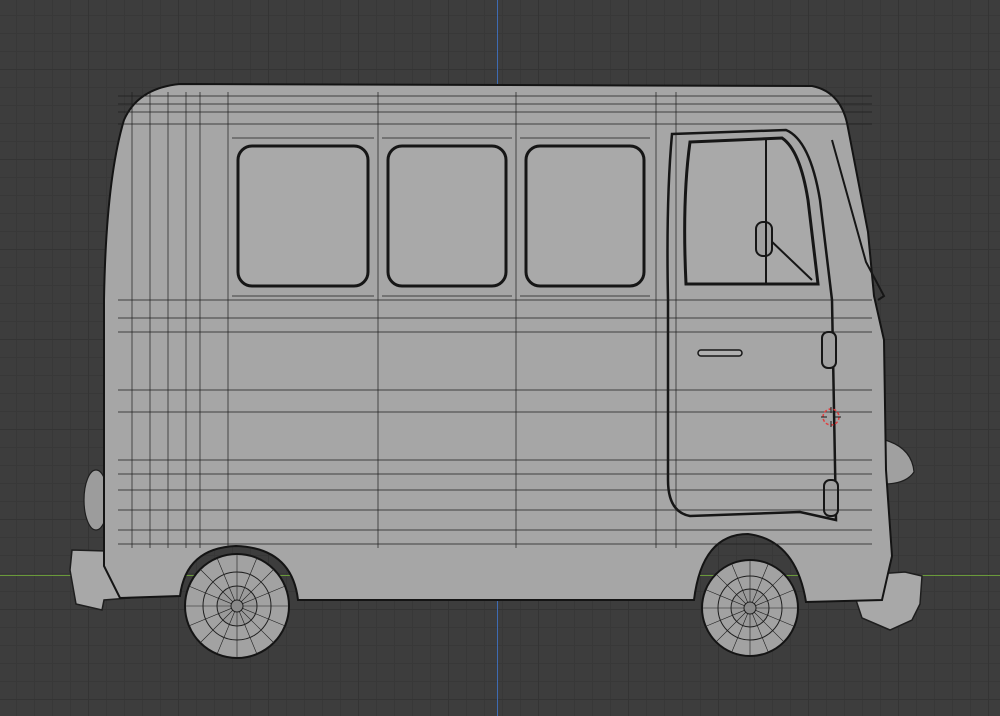 This screenshot has height=716, width=1000. What do you see at coordinates (829, 350) in the screenshot?
I see `marker-light-upper` at bounding box center [829, 350].